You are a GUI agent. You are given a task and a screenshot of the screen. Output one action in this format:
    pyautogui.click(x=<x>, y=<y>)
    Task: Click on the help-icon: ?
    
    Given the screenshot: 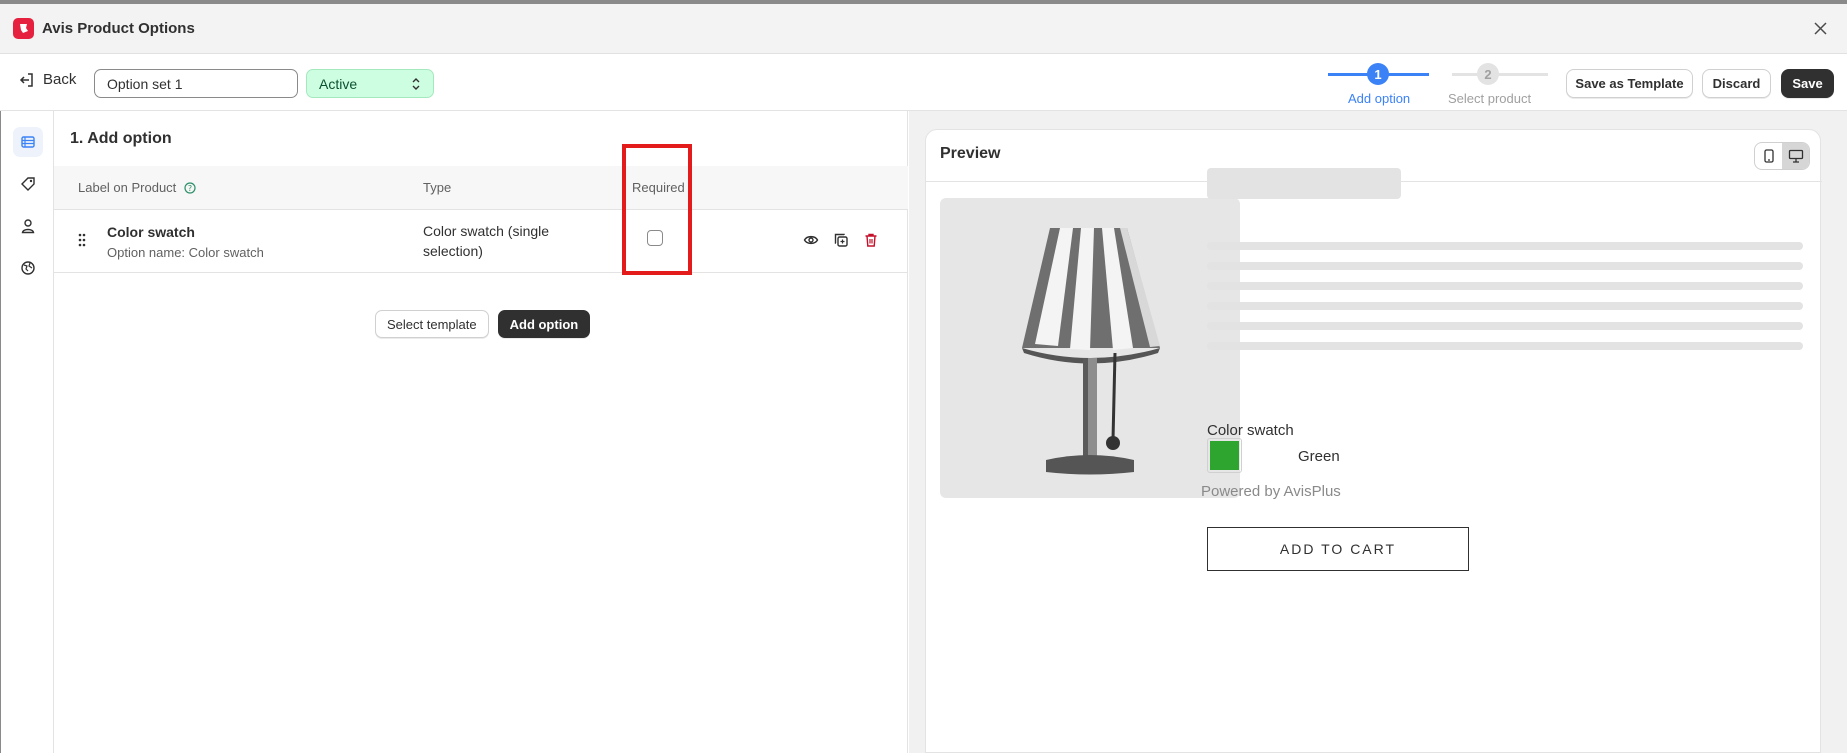 What is the action you would take?
    pyautogui.click(x=190, y=187)
    